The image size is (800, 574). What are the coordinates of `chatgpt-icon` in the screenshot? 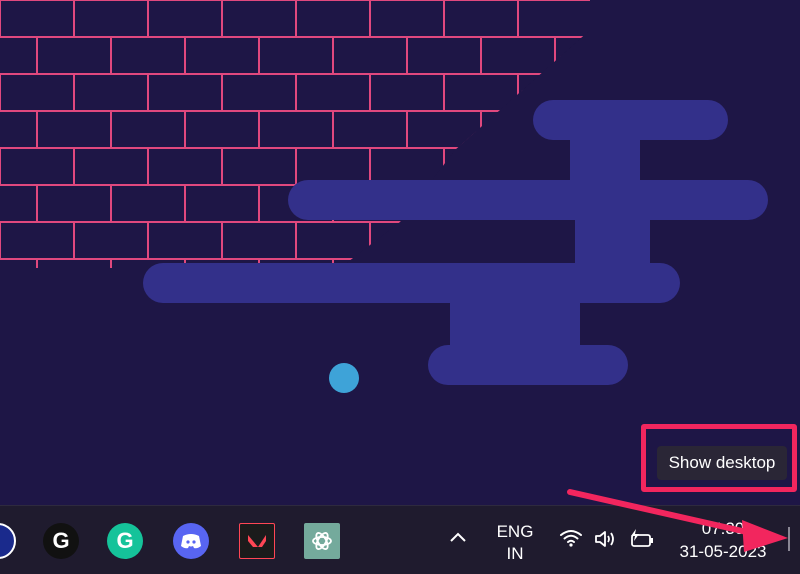 It's located at (322, 541).